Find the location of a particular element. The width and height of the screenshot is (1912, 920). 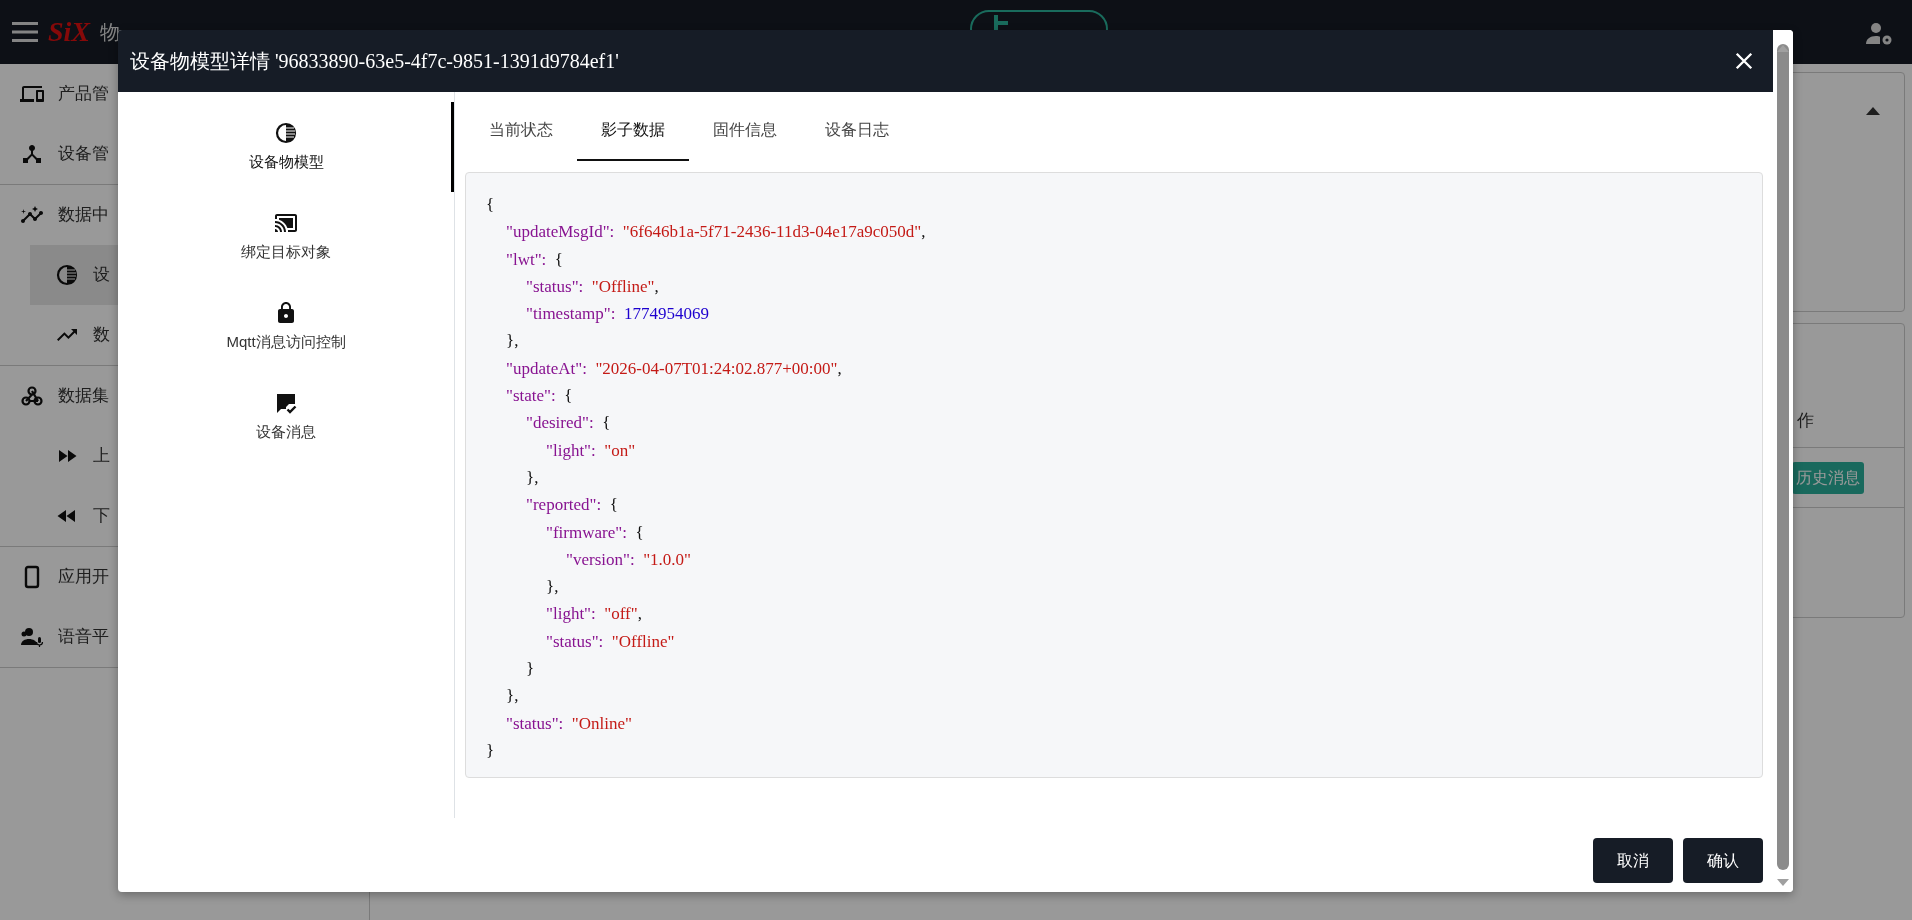

code-line: "reported": { is located at coordinates (571, 505).